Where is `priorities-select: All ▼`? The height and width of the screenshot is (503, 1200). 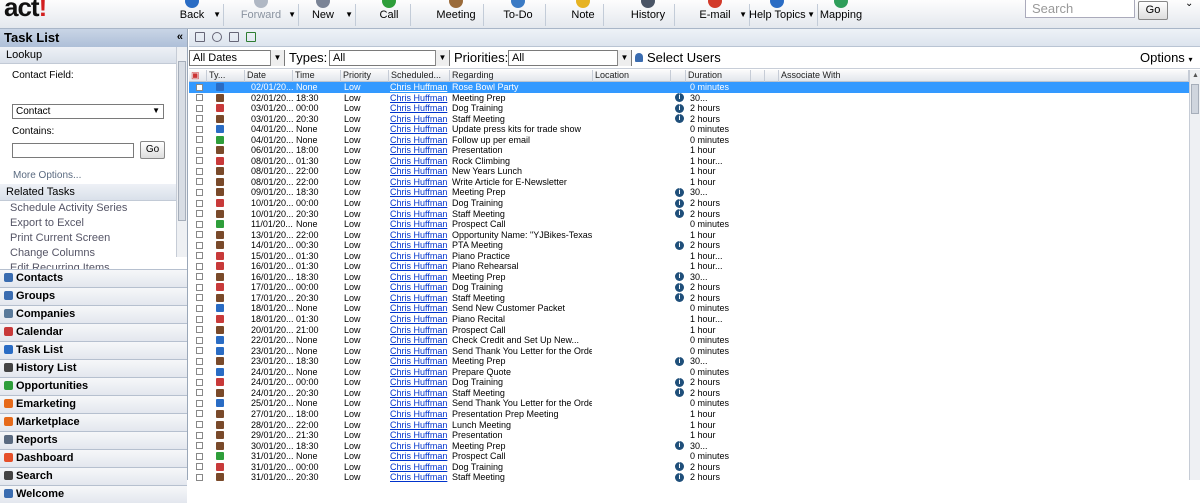
priorities-select: All ▼ is located at coordinates (570, 58).